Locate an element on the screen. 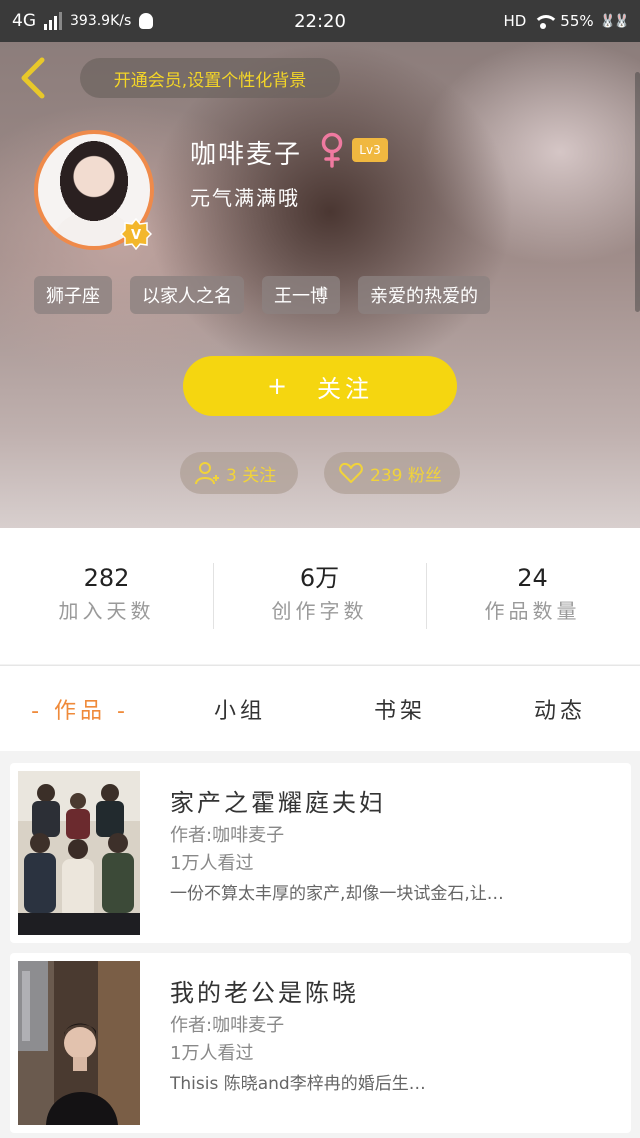 This screenshot has height=1138, width=640. vip-background-banner: 开通会员,设置个性化背景 is located at coordinates (210, 78).